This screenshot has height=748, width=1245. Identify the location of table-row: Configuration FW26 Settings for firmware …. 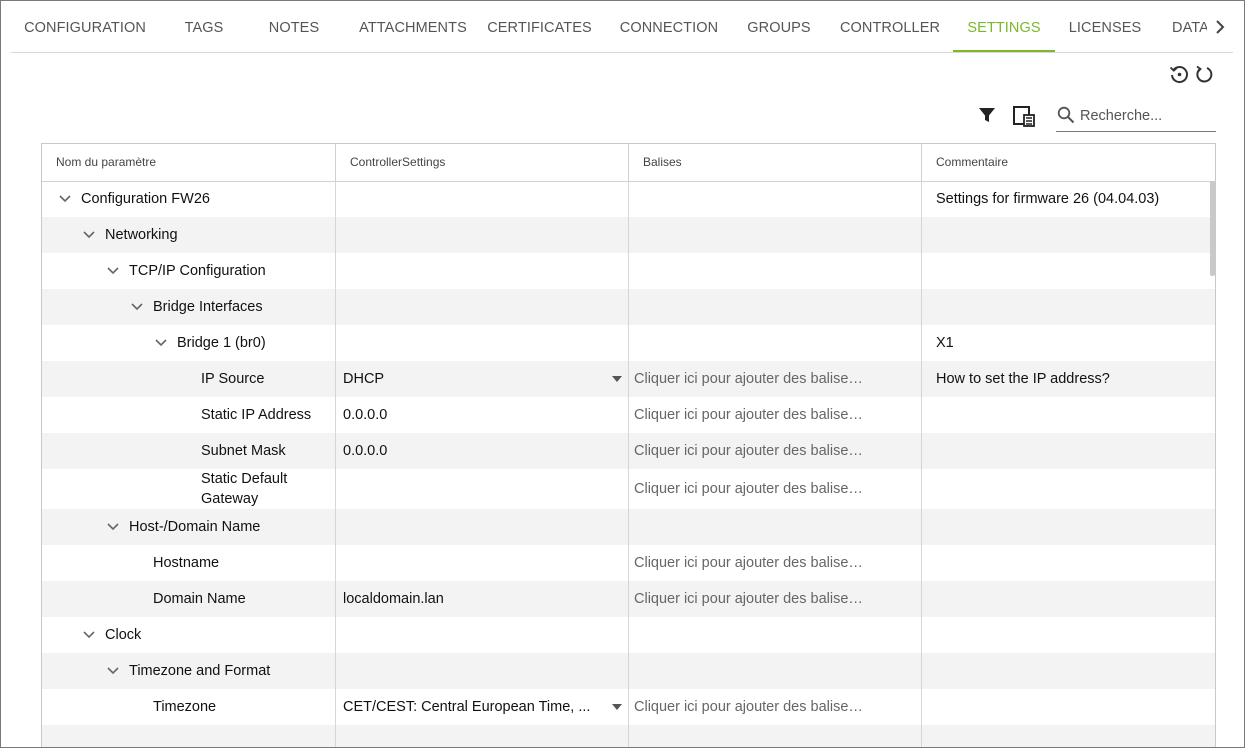
(628, 199).